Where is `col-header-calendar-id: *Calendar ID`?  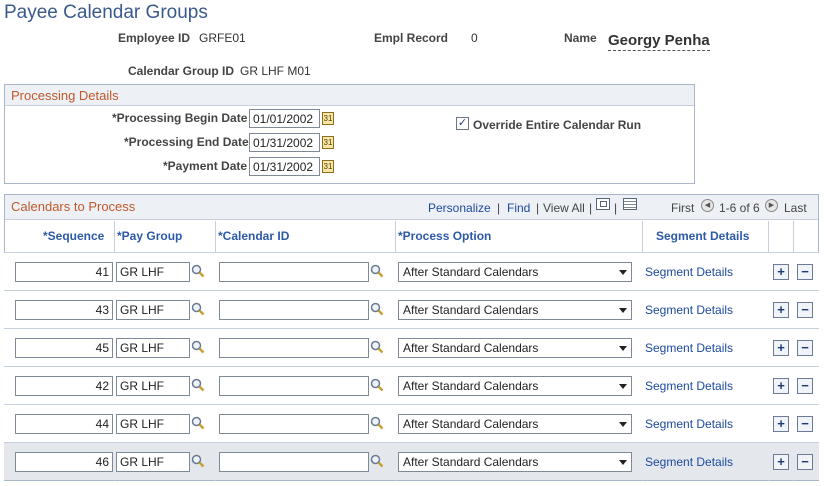 col-header-calendar-id: *Calendar ID is located at coordinates (253, 236).